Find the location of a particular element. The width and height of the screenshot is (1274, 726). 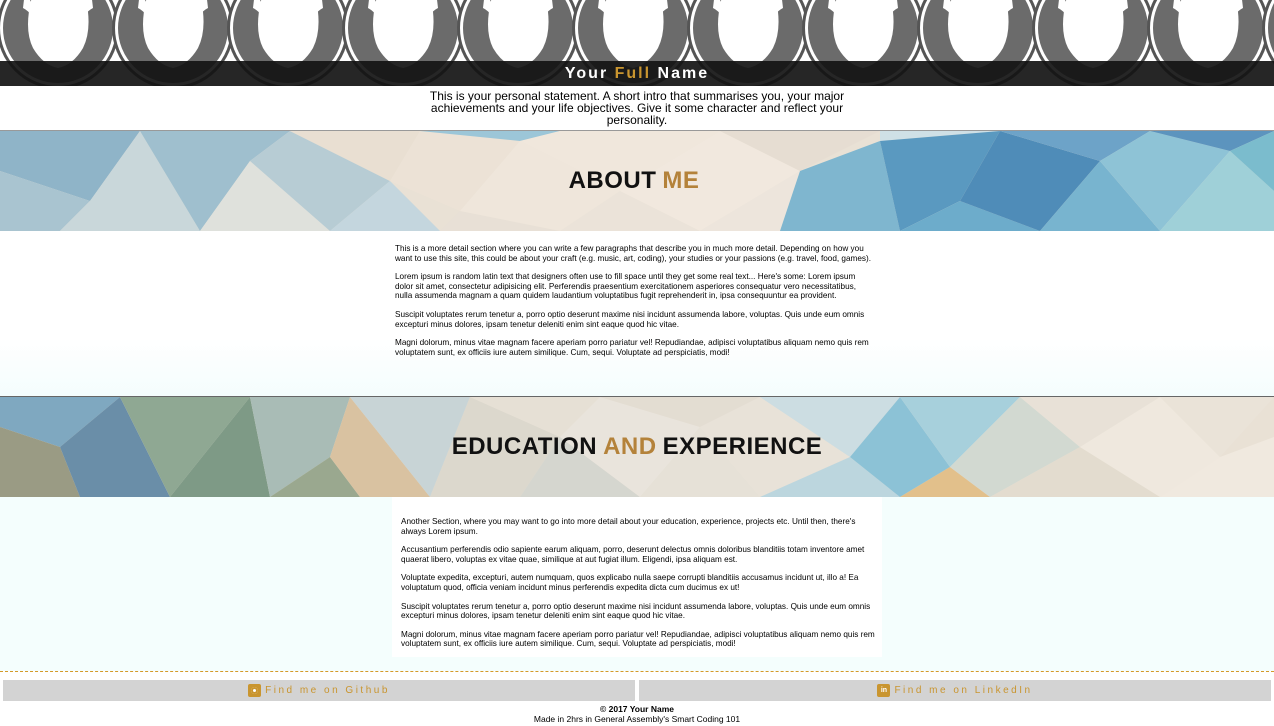

name-bar: Your Full Name is located at coordinates (637, 73).